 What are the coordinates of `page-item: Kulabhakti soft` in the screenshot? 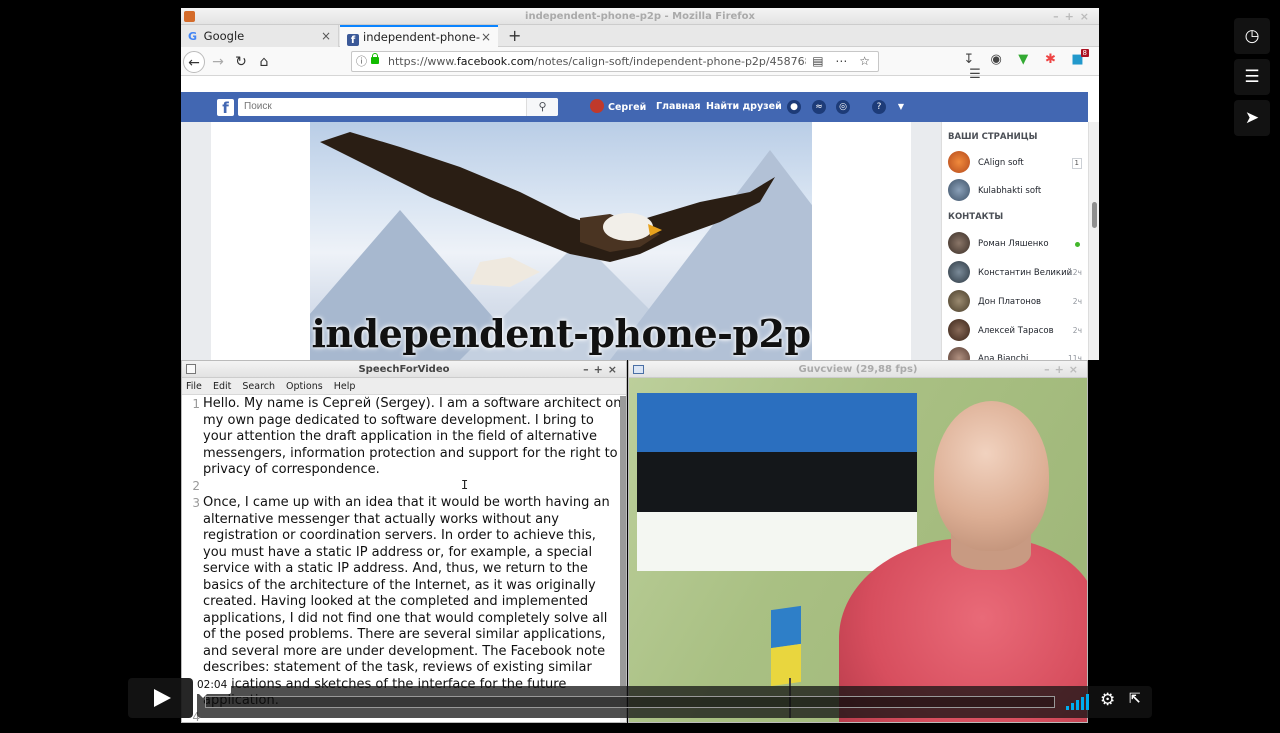 It's located at (1016, 191).